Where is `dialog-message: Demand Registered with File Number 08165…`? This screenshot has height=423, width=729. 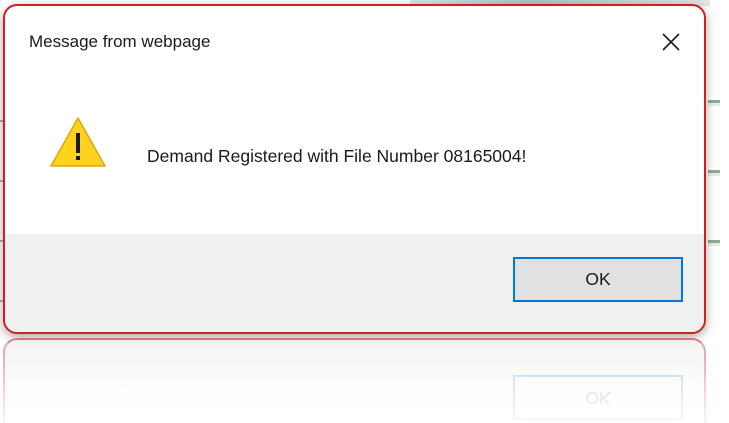 dialog-message: Demand Registered with File Number 08165… is located at coordinates (337, 156).